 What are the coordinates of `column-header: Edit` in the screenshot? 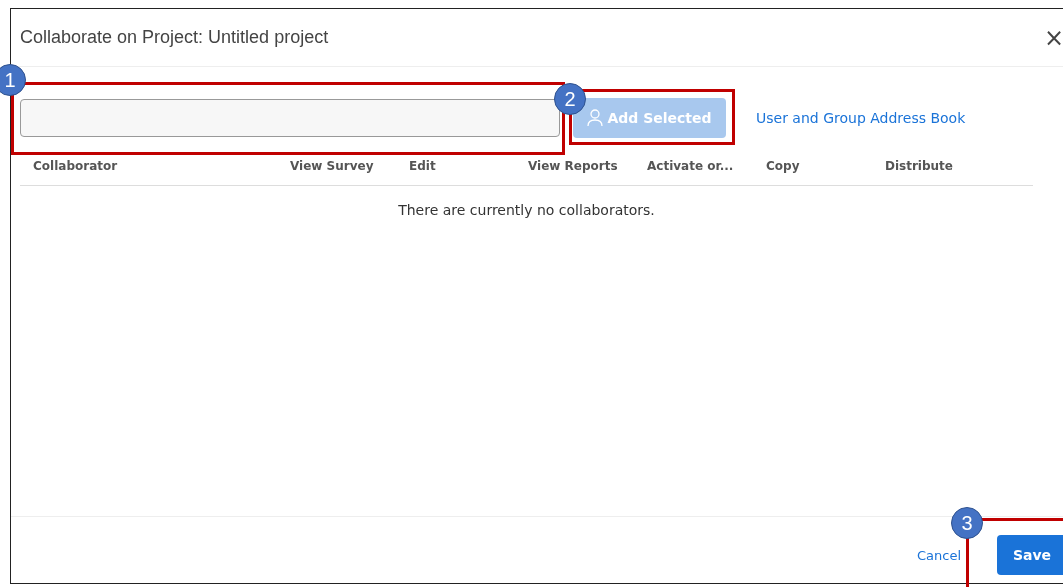 It's located at (422, 166).